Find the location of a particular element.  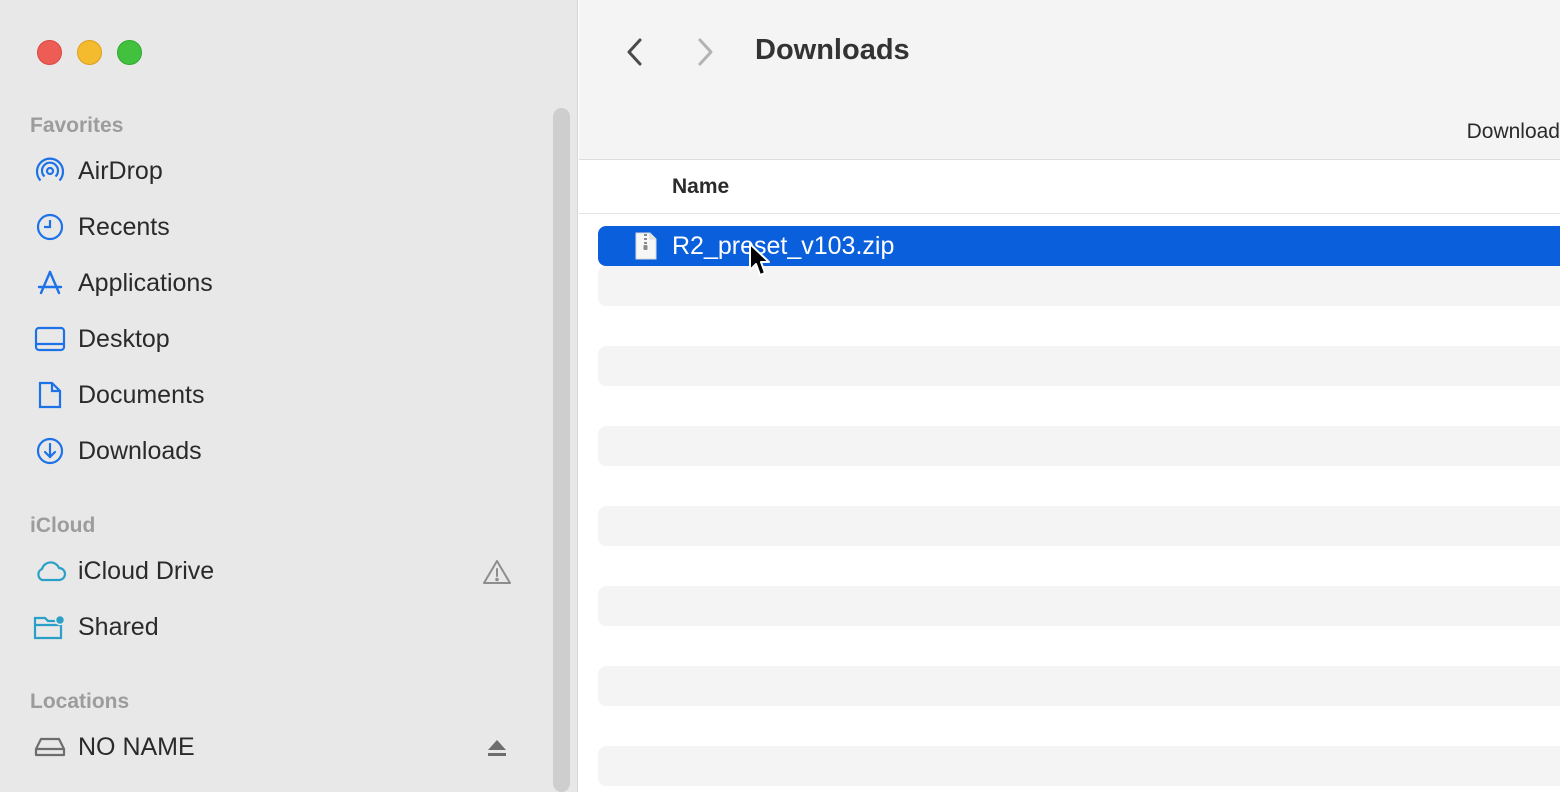

forward-button is located at coordinates (705, 52).